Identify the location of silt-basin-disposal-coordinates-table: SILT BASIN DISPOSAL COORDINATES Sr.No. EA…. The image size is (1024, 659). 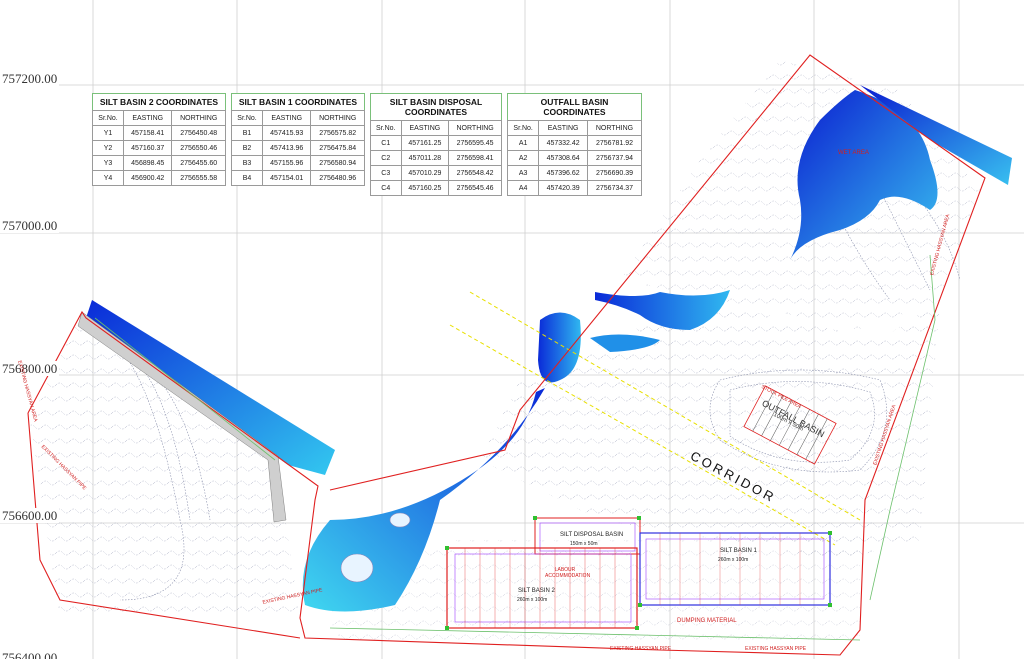
(436, 144).